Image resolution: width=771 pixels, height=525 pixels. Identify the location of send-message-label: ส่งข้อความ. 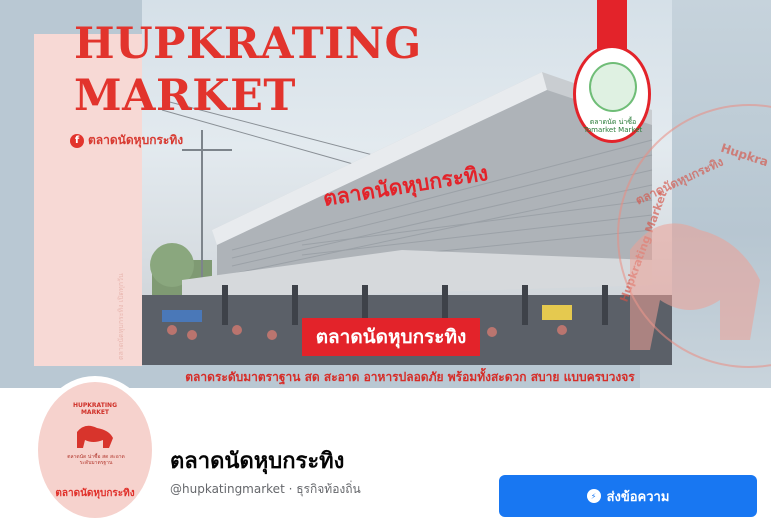
(638, 497).